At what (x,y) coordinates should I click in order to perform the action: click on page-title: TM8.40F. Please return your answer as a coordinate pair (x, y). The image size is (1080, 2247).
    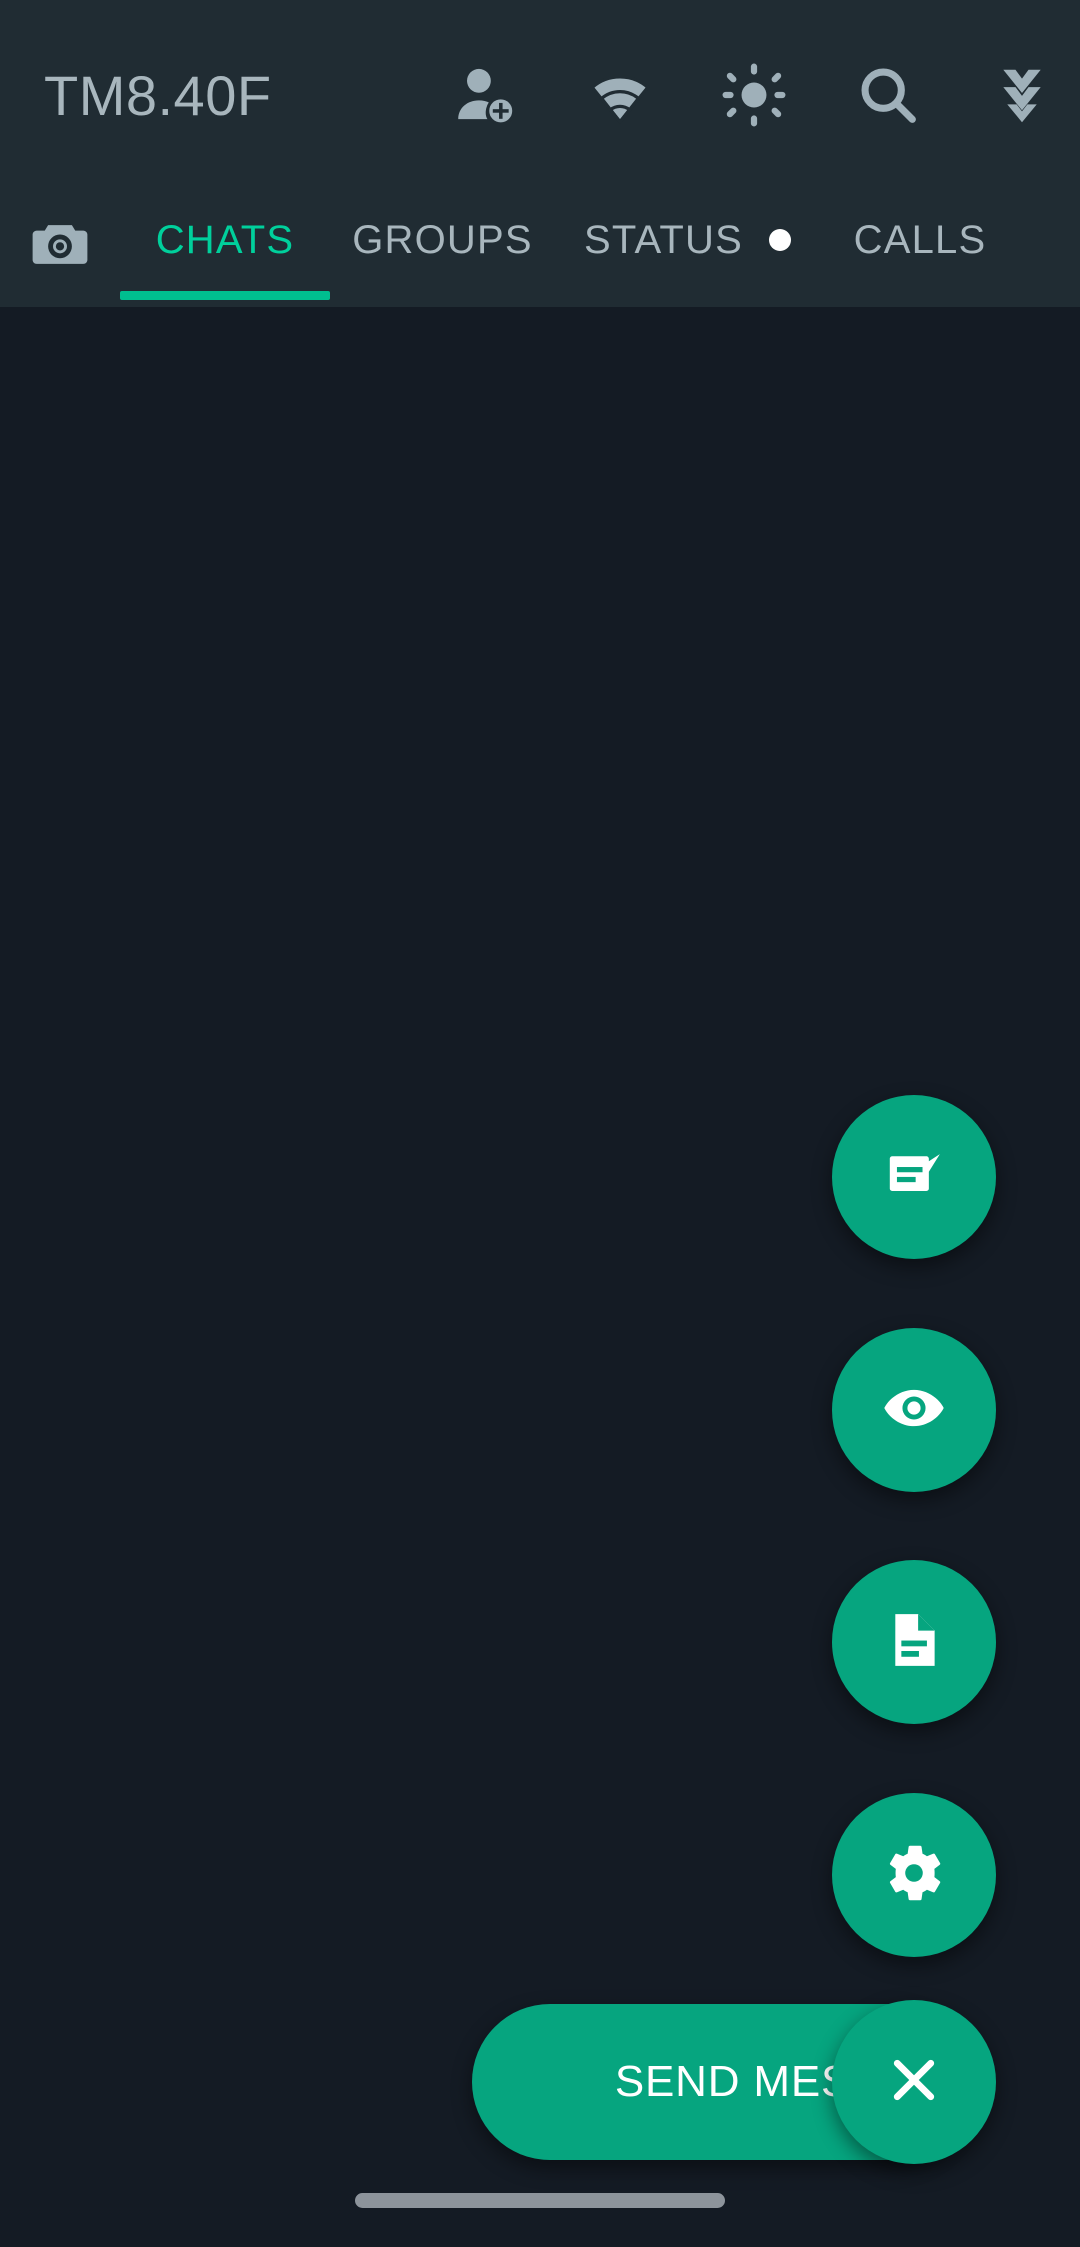
    Looking at the image, I should click on (158, 95).